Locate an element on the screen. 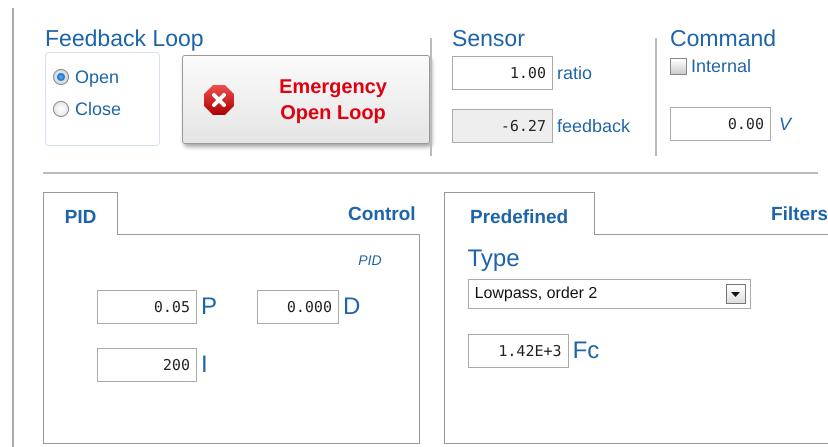 This screenshot has width=828, height=447. field-label: ratio is located at coordinates (574, 73).